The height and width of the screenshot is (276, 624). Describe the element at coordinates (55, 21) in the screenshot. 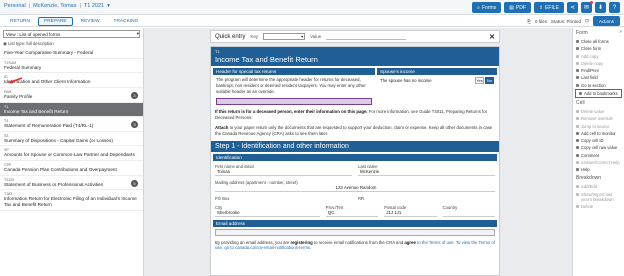

I see `tab-prepare: PREPARE` at that location.